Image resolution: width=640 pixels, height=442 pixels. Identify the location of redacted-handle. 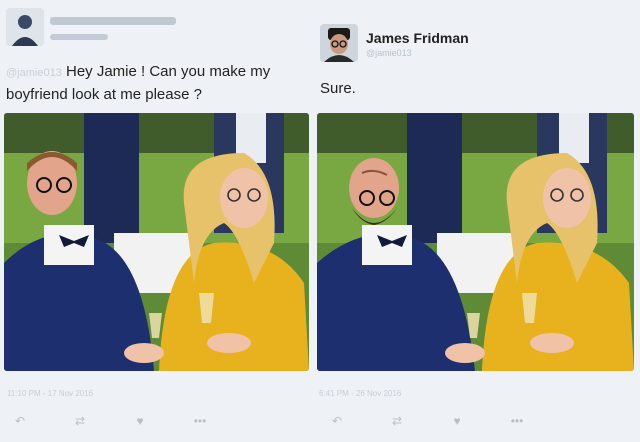
(79, 37).